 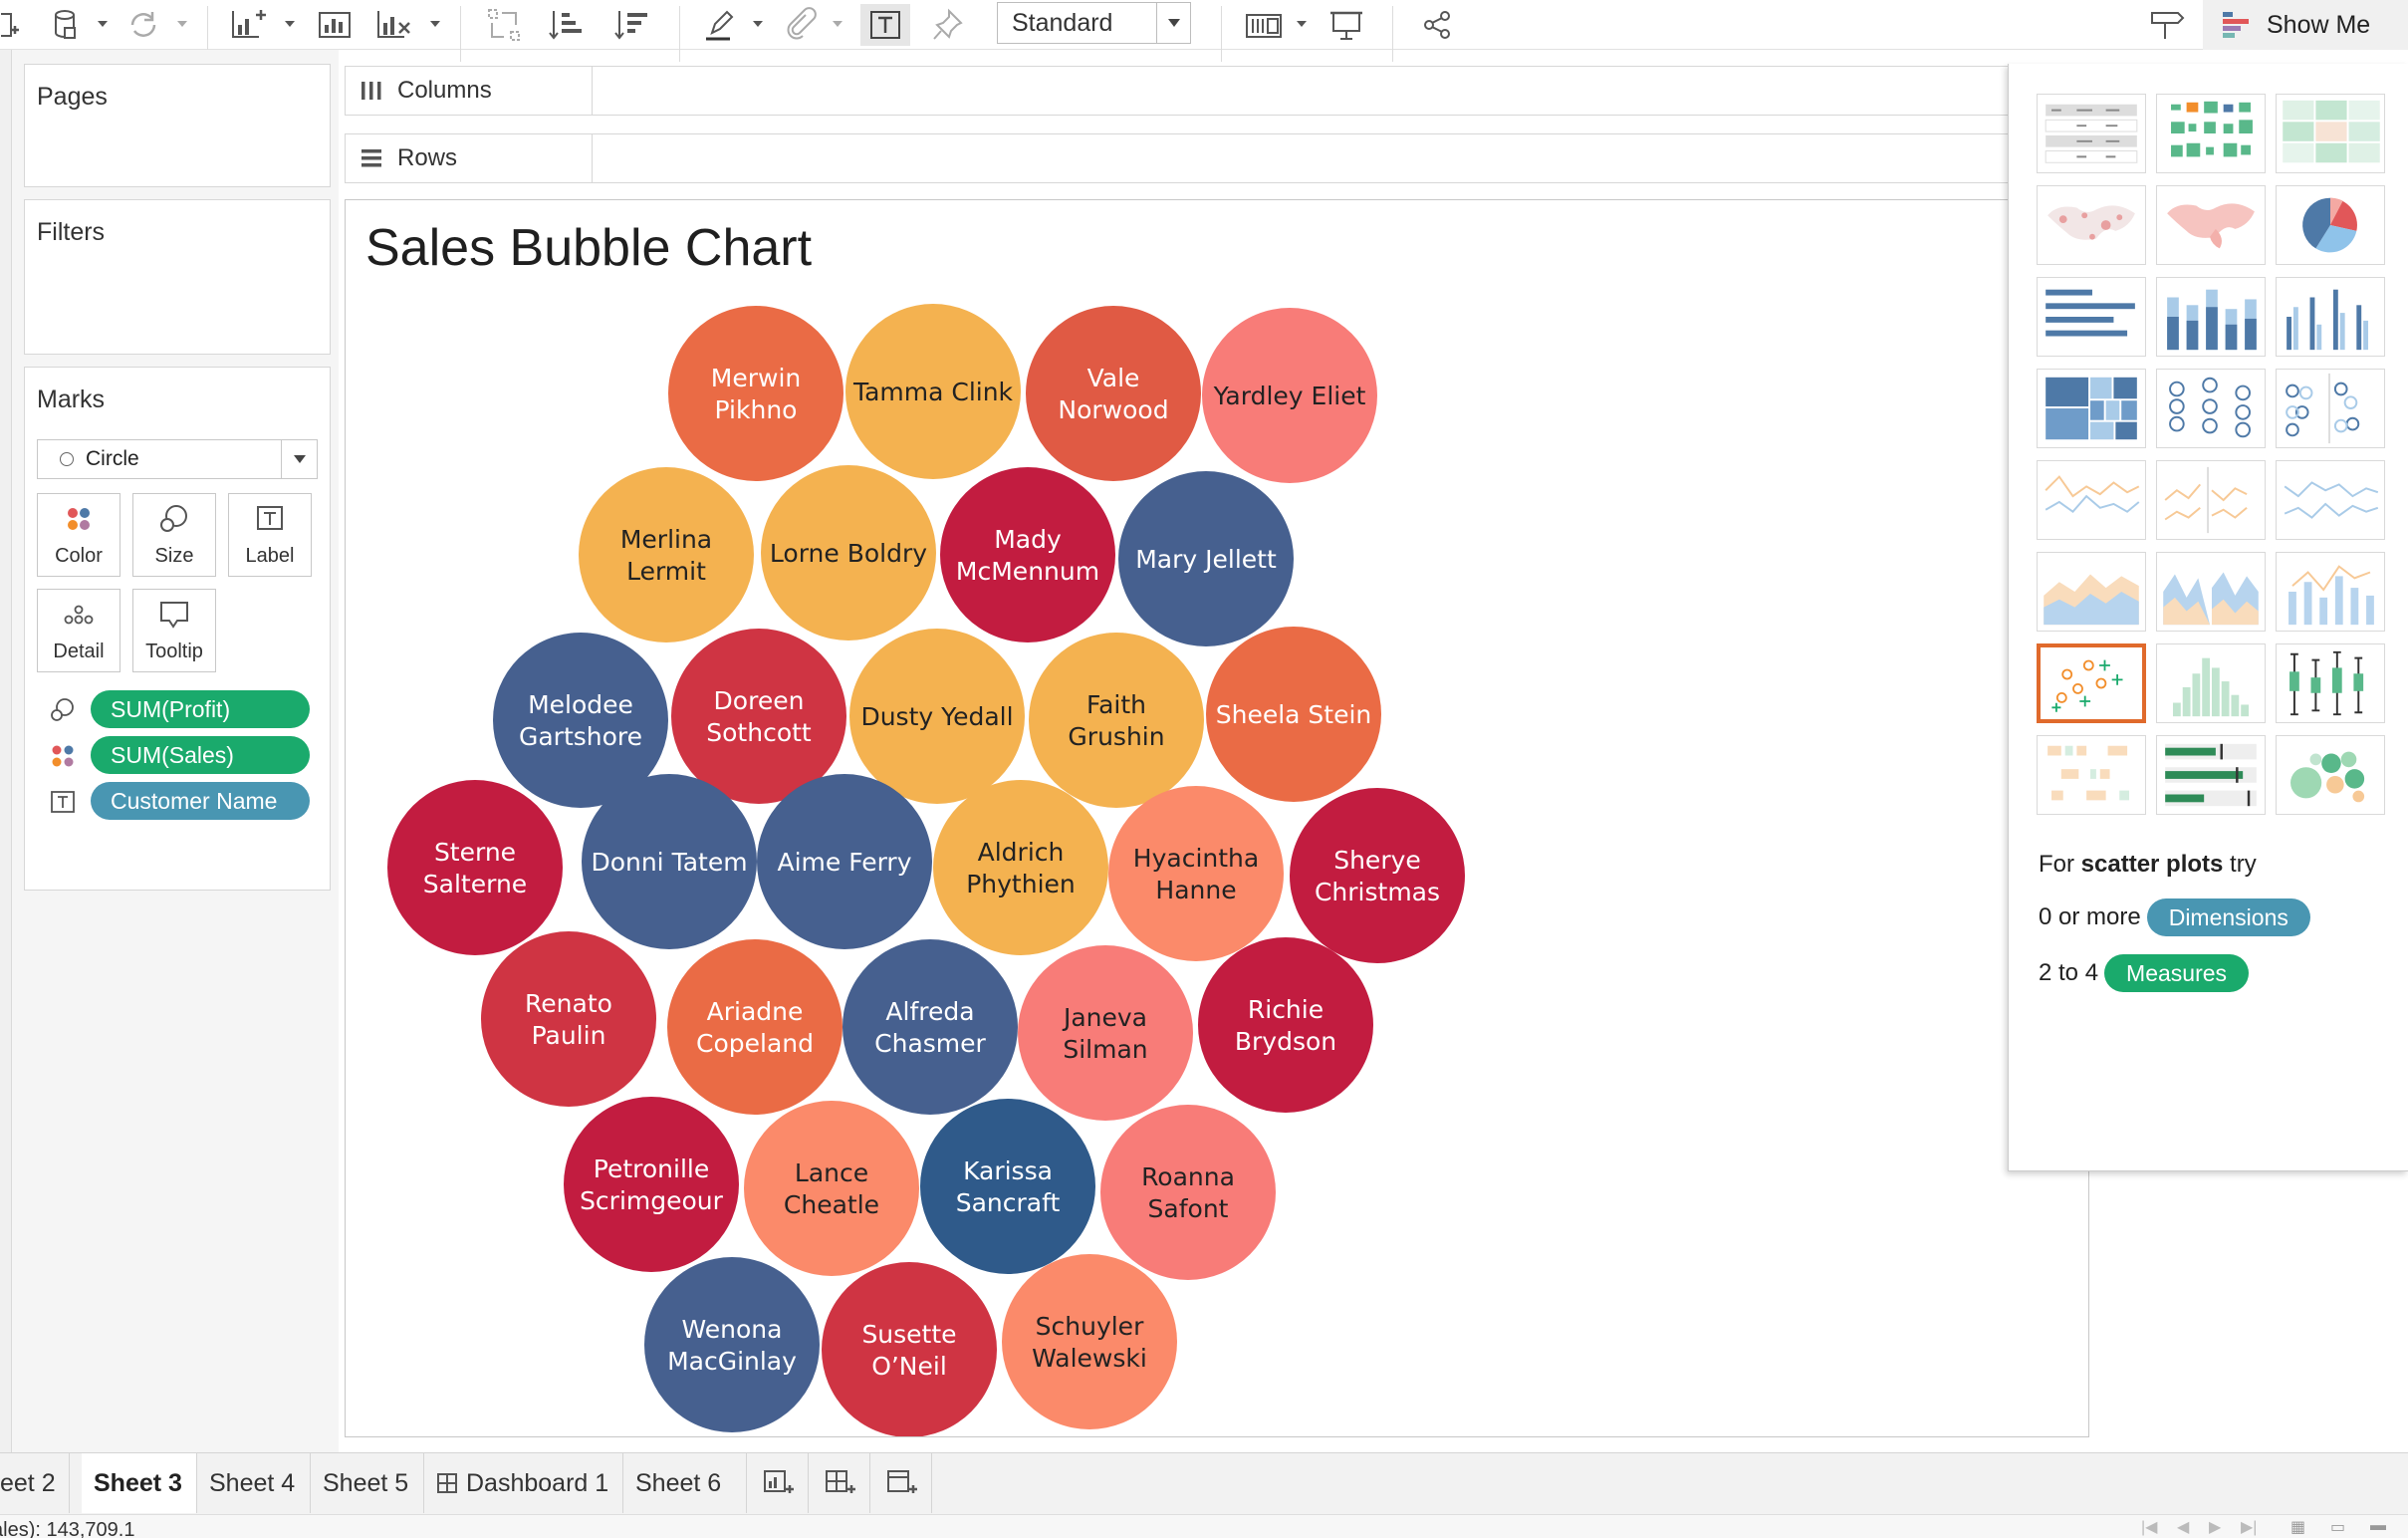 What do you see at coordinates (837, 24) in the screenshot?
I see `group-caret-icon` at bounding box center [837, 24].